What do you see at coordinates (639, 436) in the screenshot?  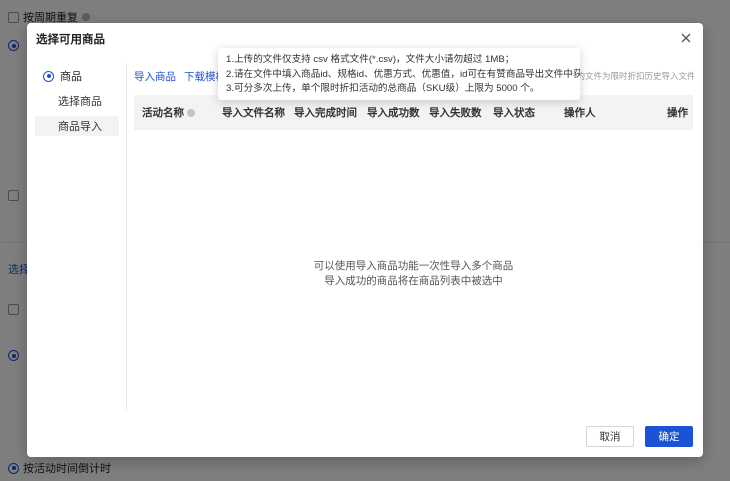 I see `dialog-footer: 取消 确定` at bounding box center [639, 436].